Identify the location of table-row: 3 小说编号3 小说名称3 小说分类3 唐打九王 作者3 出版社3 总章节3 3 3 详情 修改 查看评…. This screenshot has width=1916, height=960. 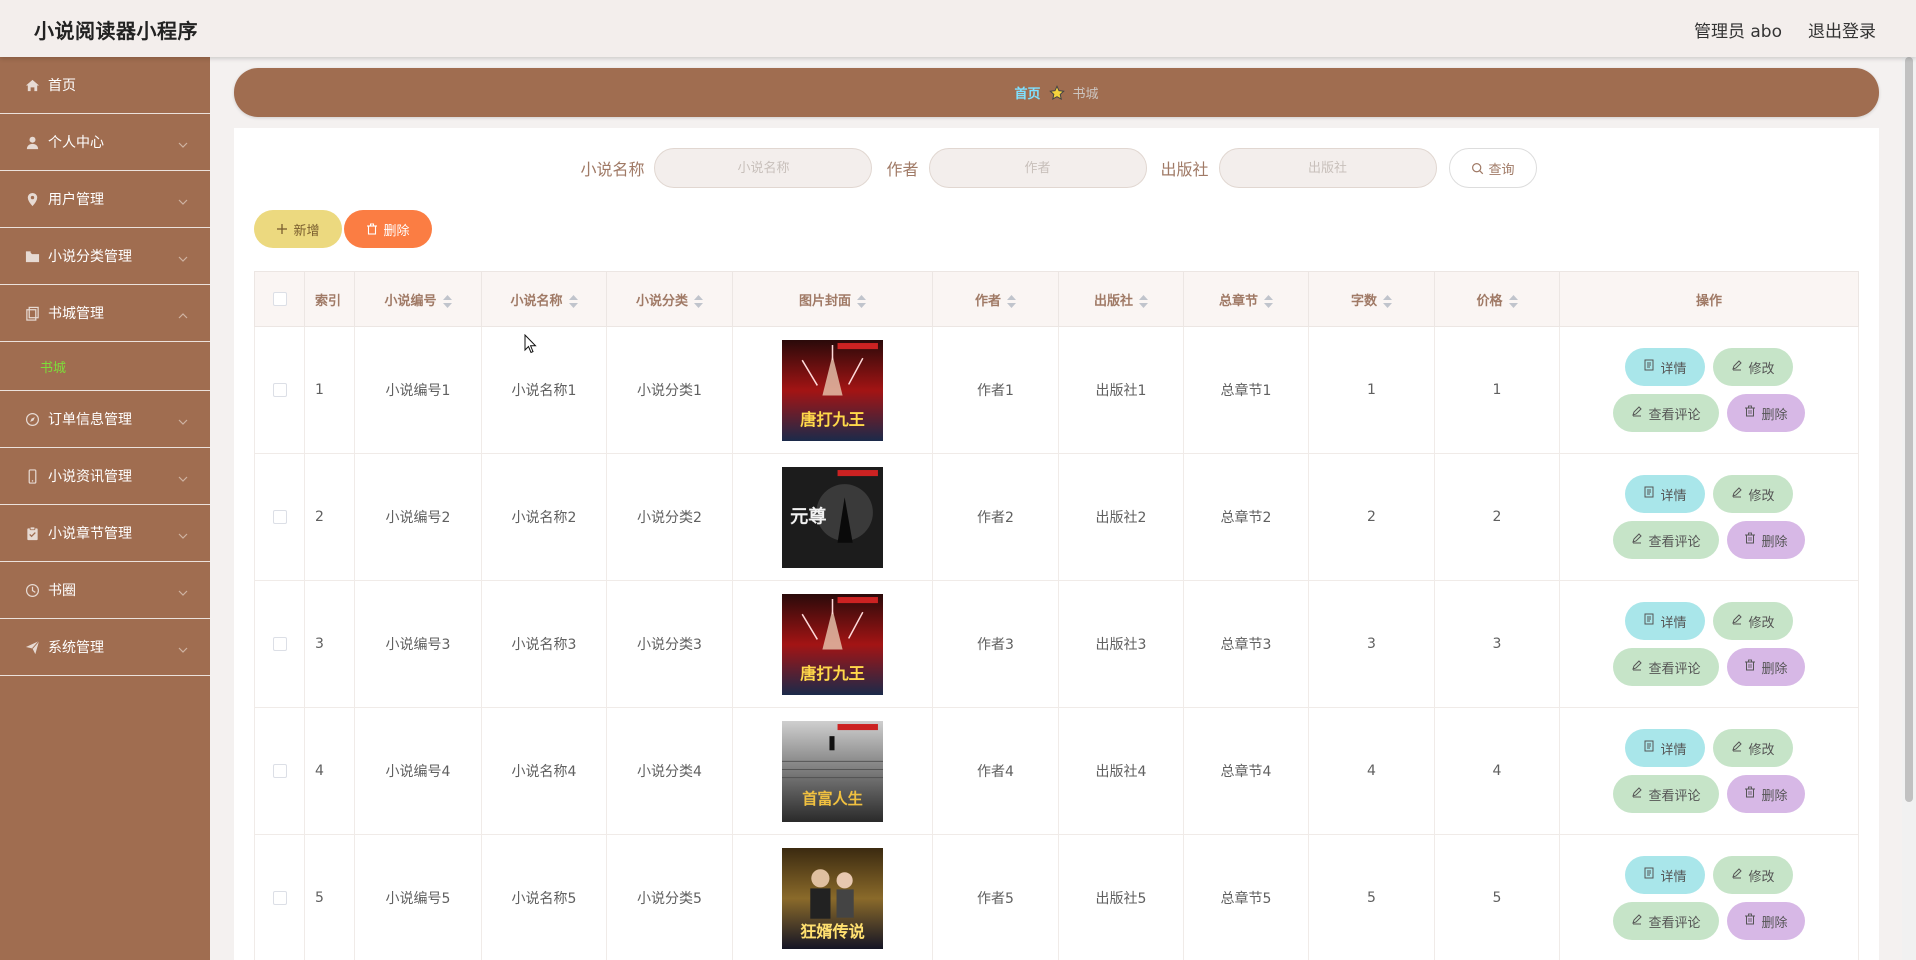
(1056, 644).